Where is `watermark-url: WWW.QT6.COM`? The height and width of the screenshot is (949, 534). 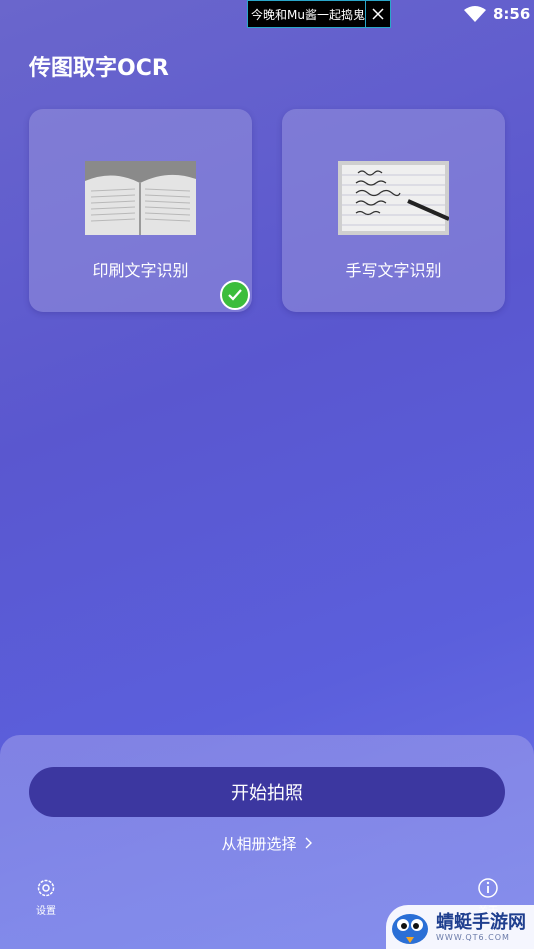 watermark-url: WWW.QT6.COM is located at coordinates (473, 937).